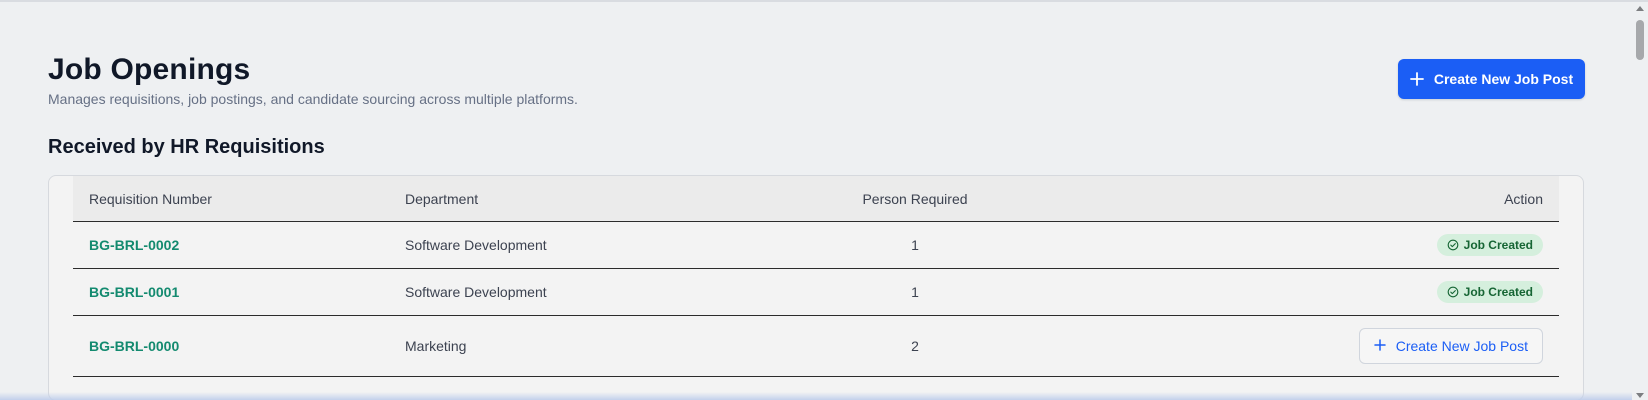  Describe the element at coordinates (1523, 198) in the screenshot. I see `column-header-action: Action` at that location.